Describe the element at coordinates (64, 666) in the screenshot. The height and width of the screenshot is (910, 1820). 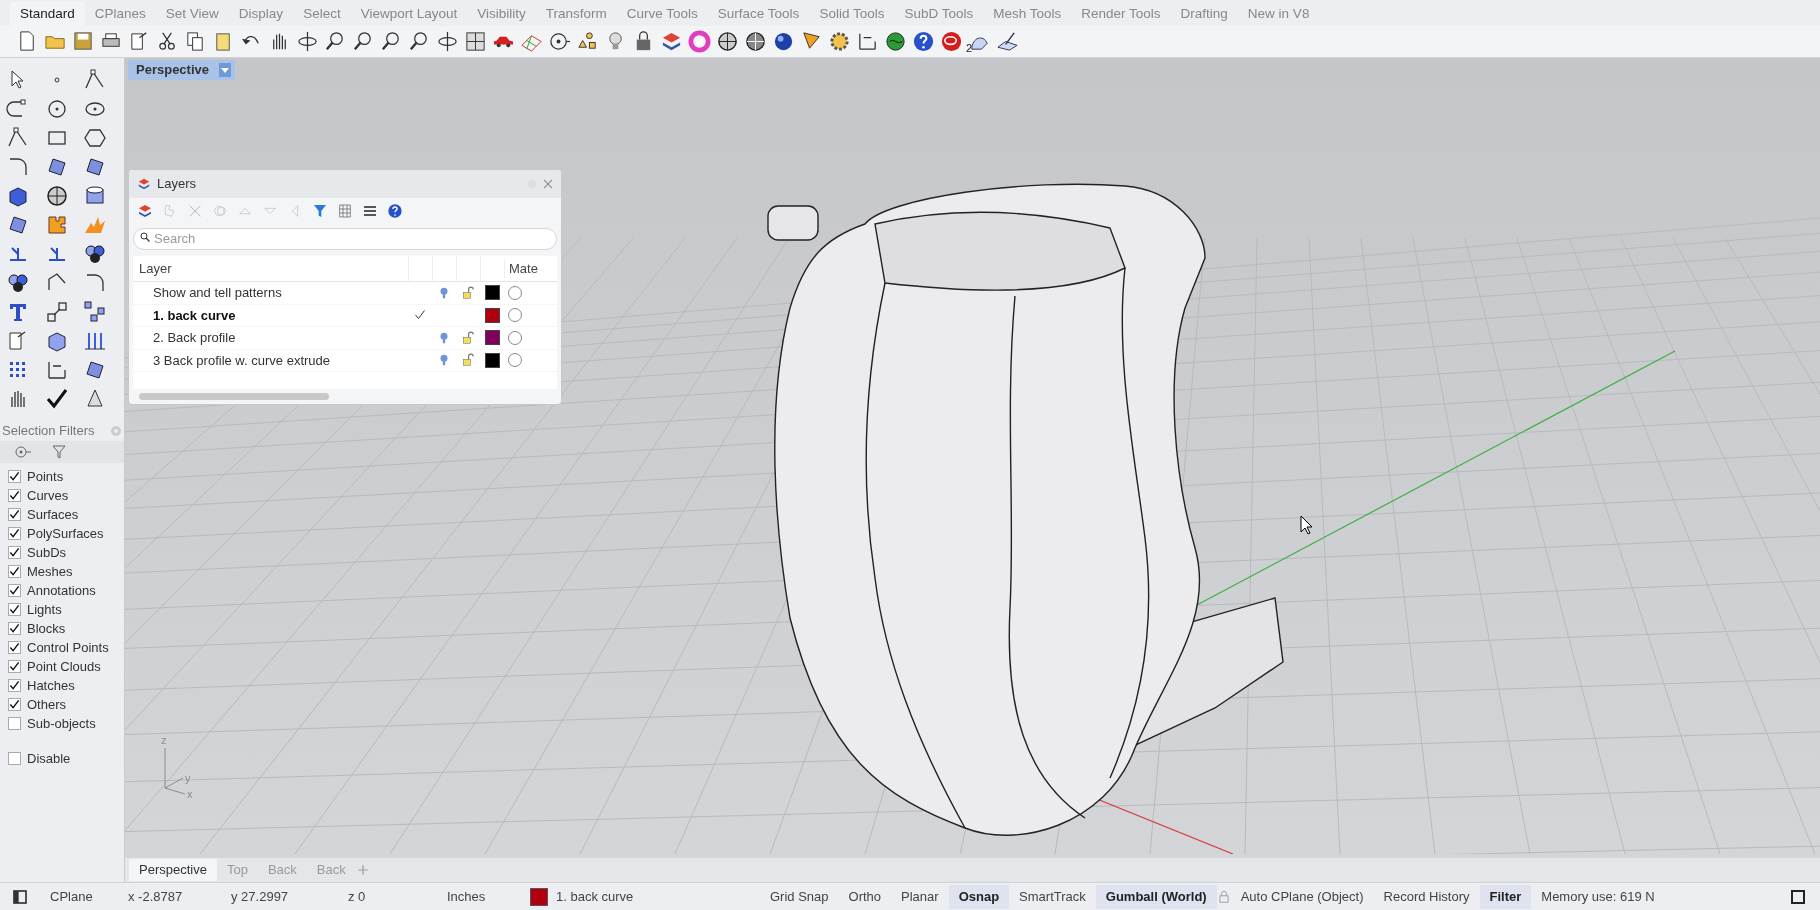
I see `checkbox-label: Point Clouds` at that location.